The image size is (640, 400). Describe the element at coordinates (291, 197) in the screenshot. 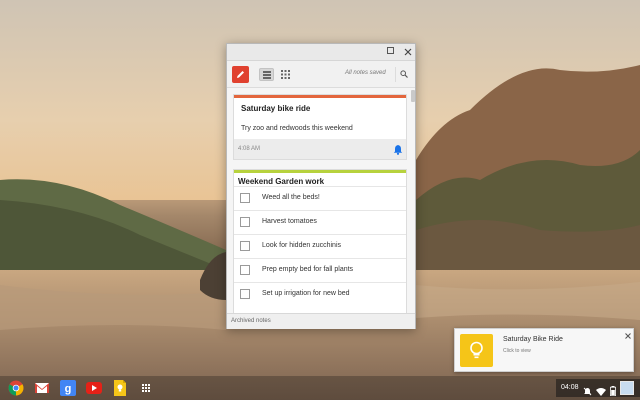

I see `checklist-item-label: Weed all the beds!` at that location.